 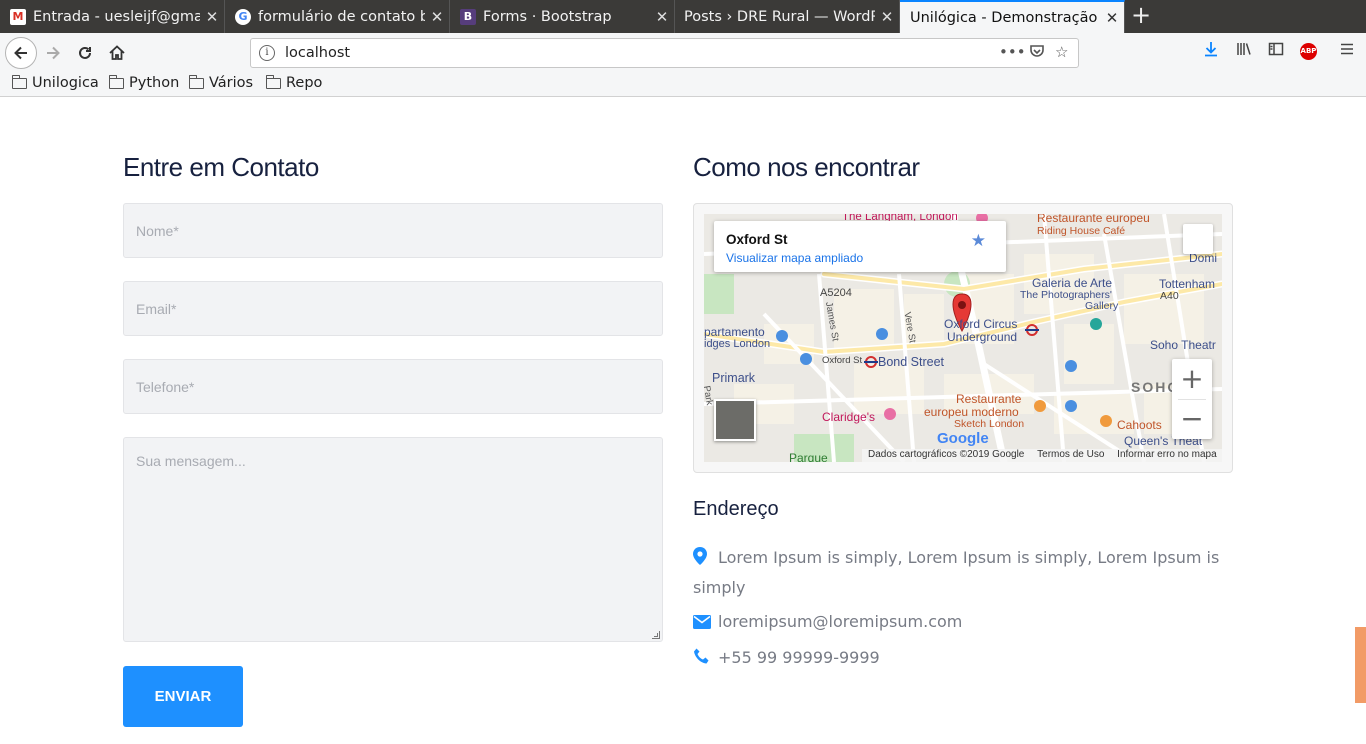 I want to click on menu-icon, so click(x=1347, y=51).